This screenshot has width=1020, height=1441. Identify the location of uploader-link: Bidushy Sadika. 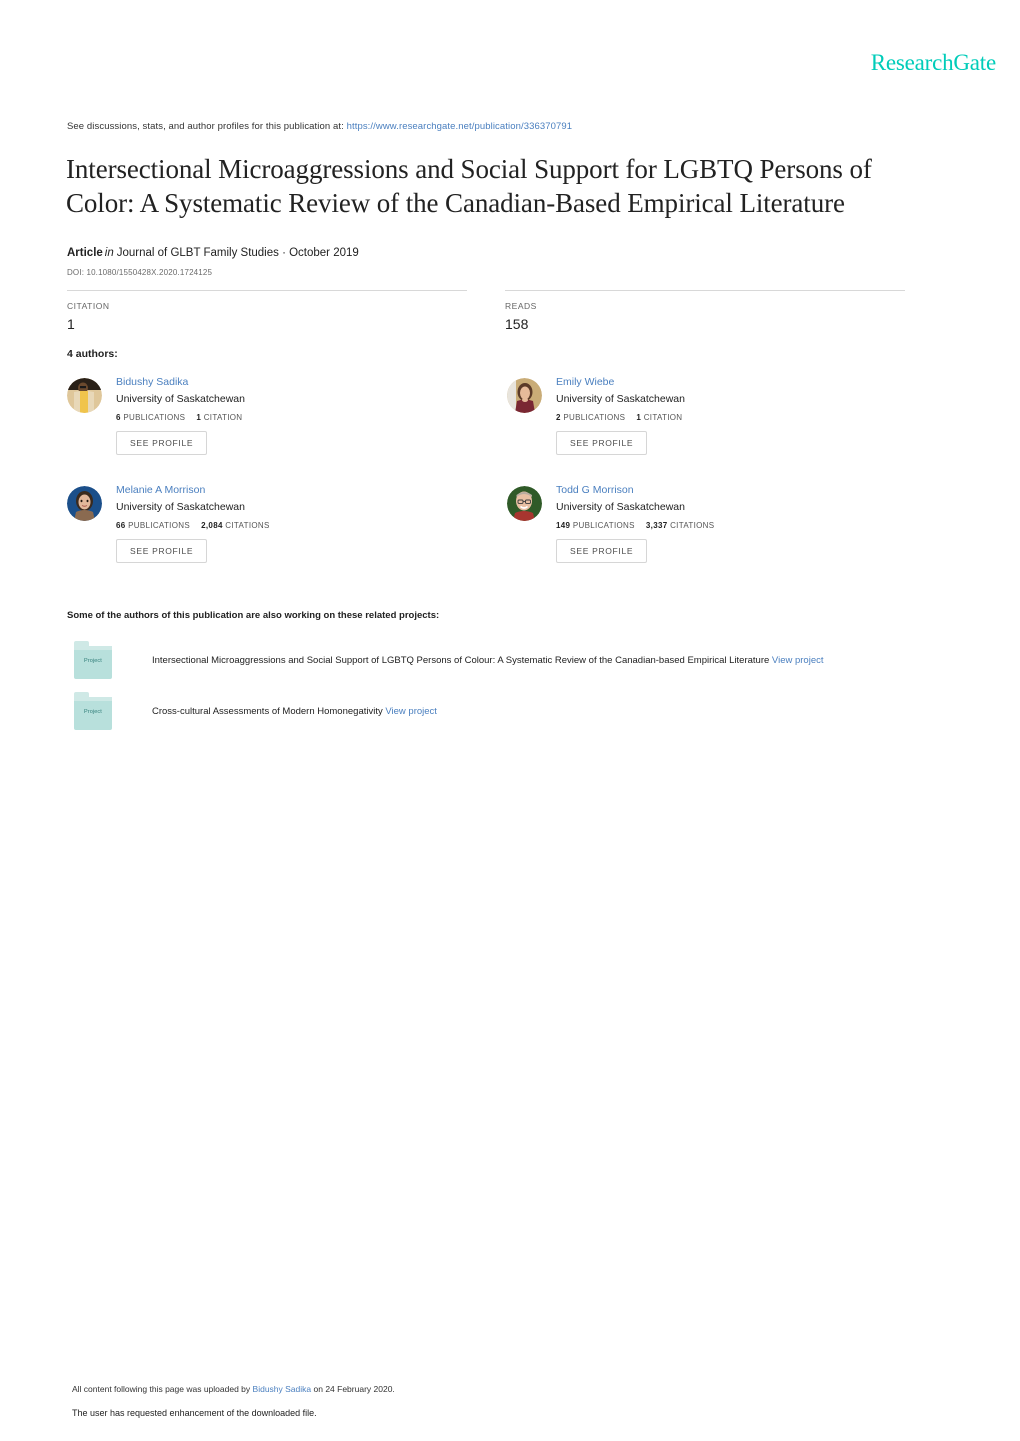
(282, 1389).